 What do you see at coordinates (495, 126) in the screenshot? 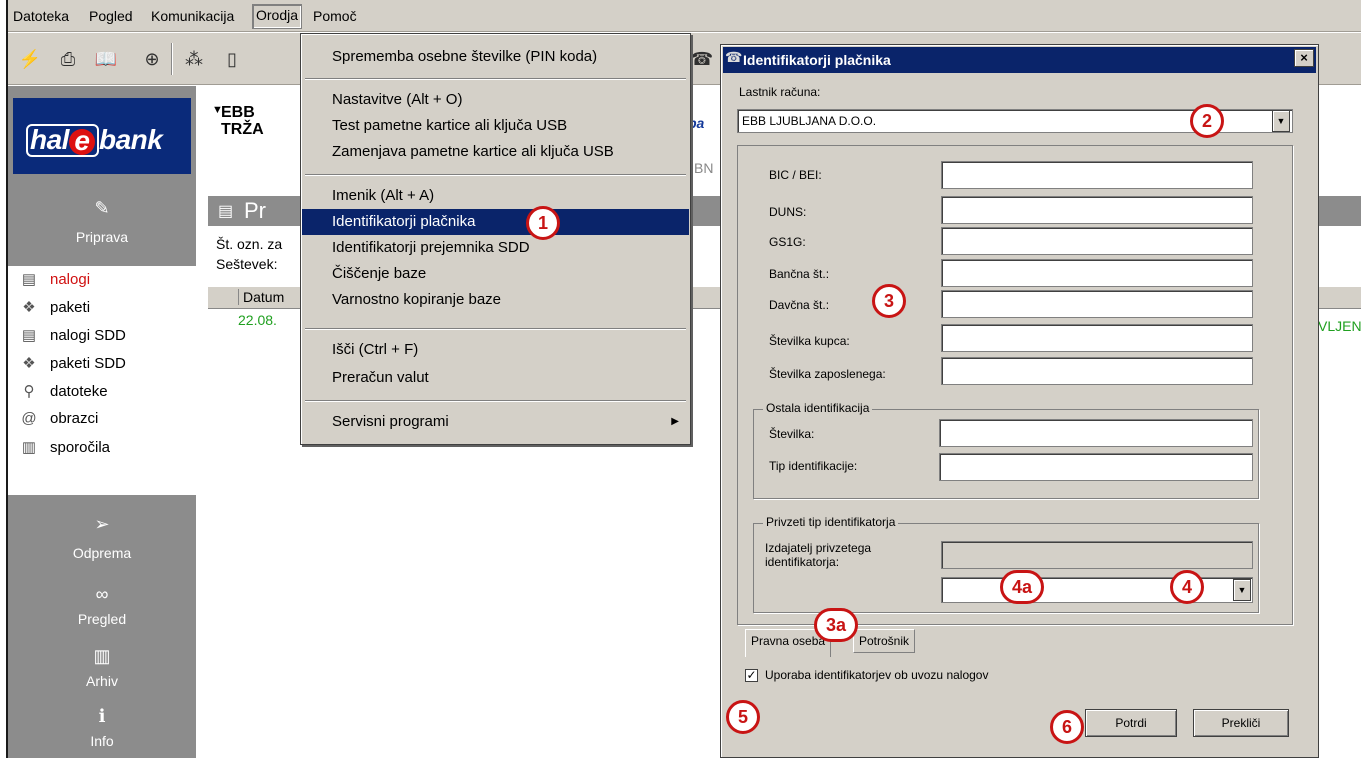
I see `menu-item-test-card: Test pametne kartice ali ključa USB` at bounding box center [495, 126].